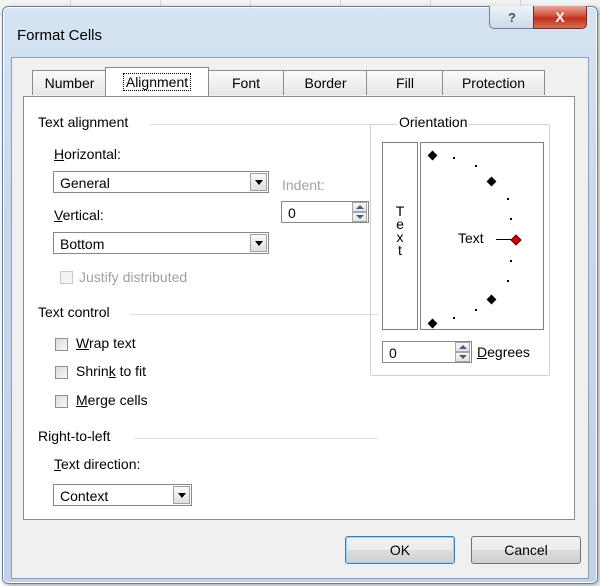  What do you see at coordinates (325, 212) in the screenshot?
I see `indent-spinner: 0` at bounding box center [325, 212].